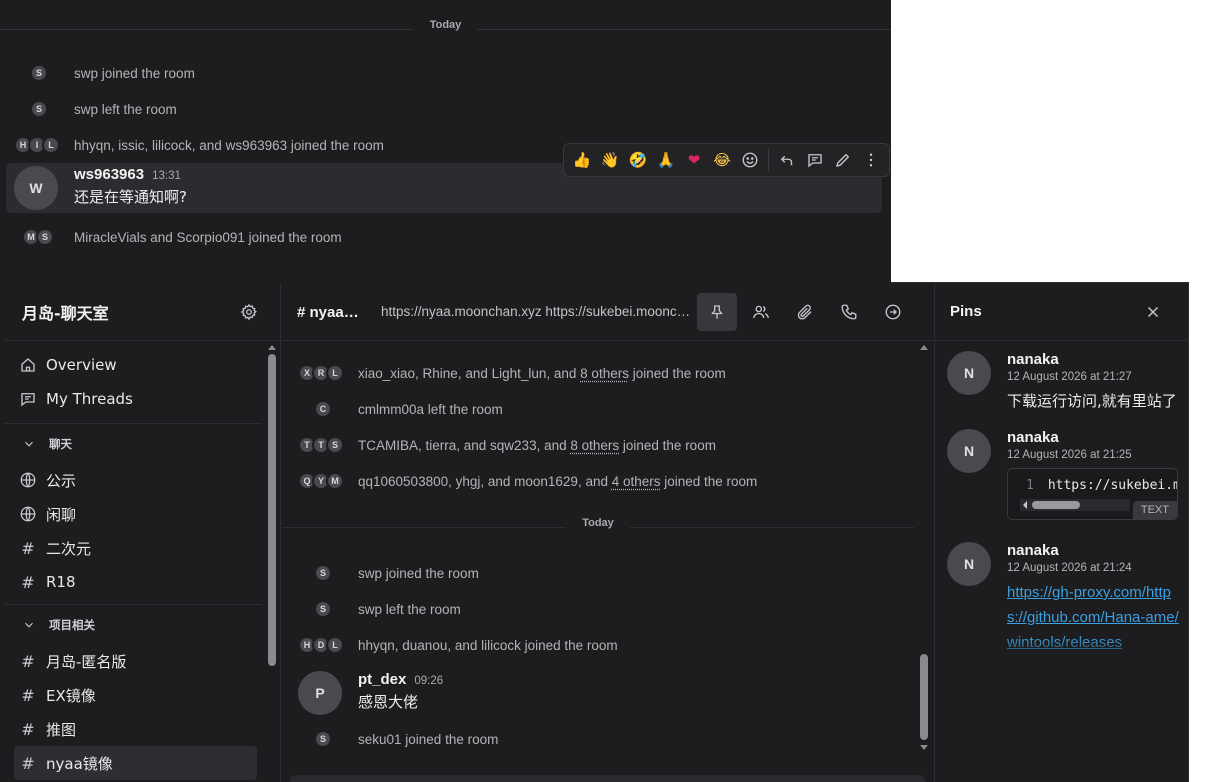  What do you see at coordinates (722, 160) in the screenshot?
I see `react-joy-button: 😂` at bounding box center [722, 160].